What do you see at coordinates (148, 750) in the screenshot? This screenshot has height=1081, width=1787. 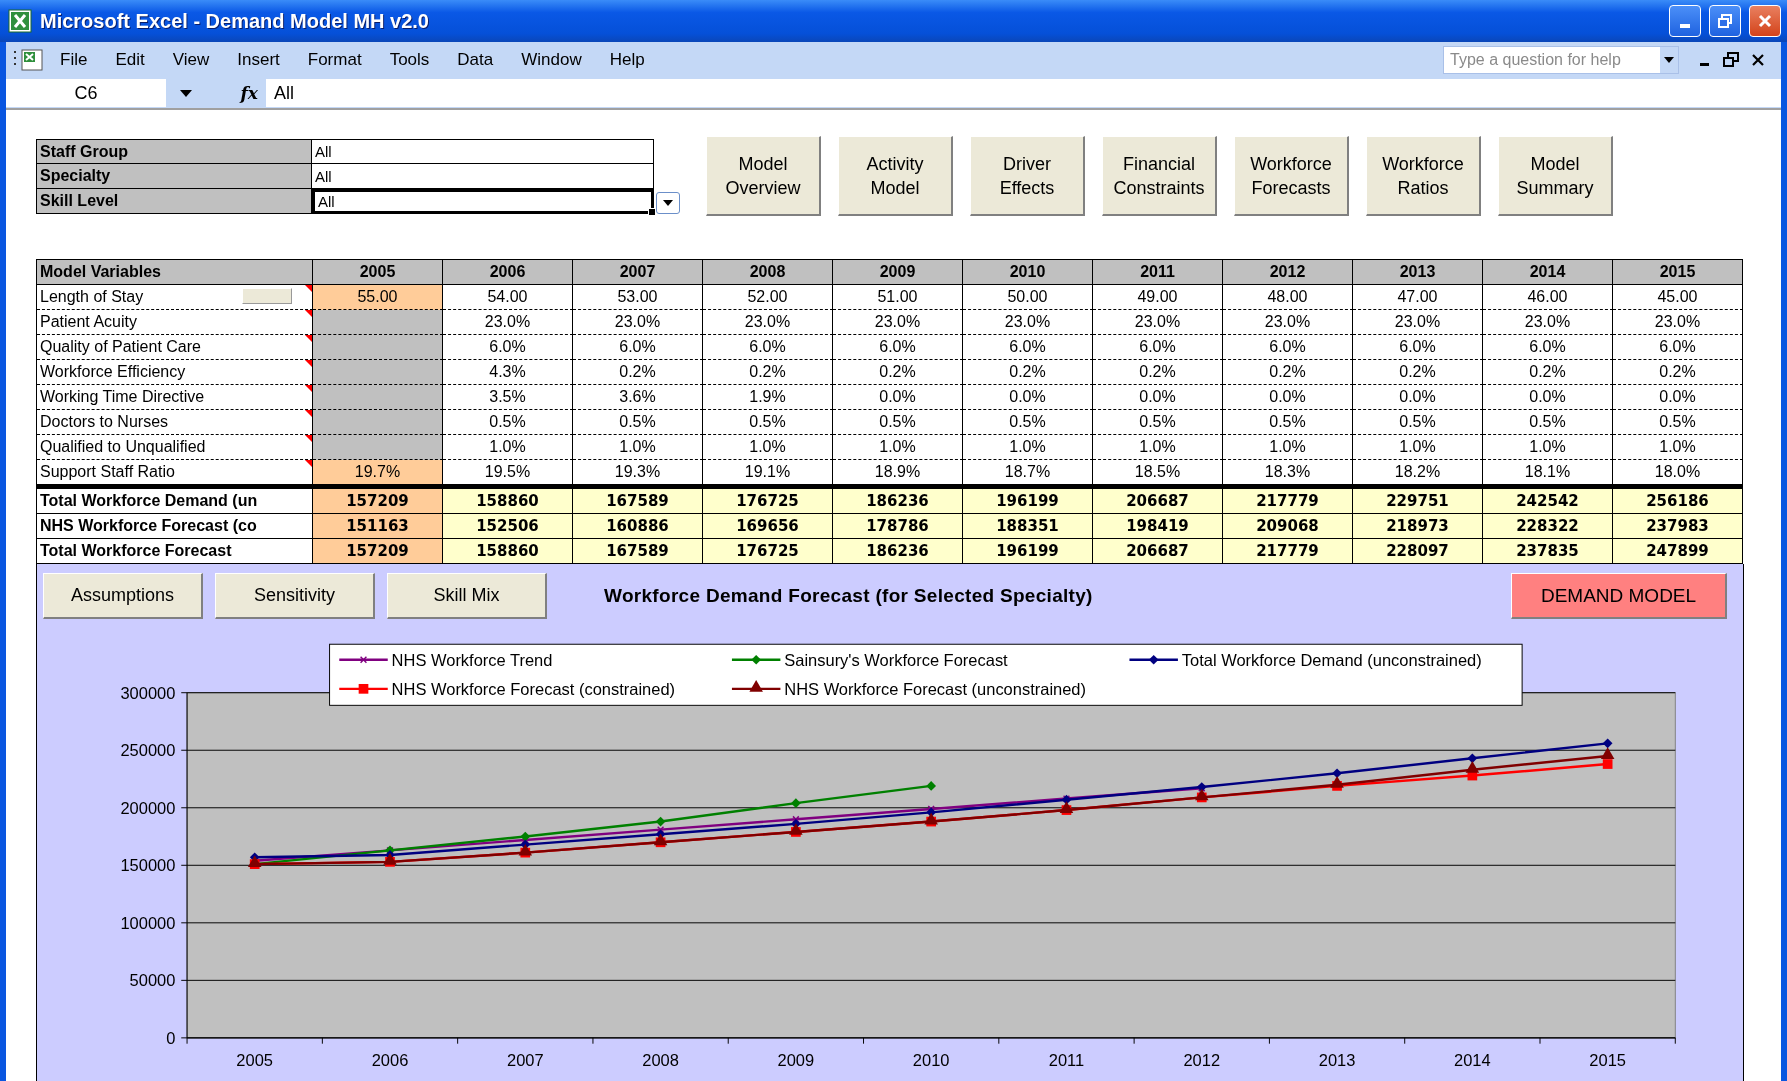 I see `axis-label: 250000` at bounding box center [148, 750].